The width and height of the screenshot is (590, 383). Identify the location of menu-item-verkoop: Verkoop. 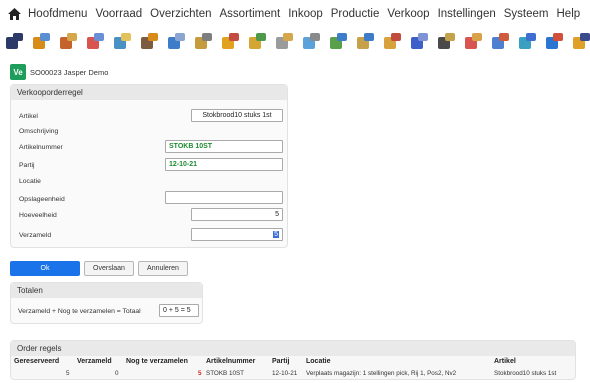
(408, 14).